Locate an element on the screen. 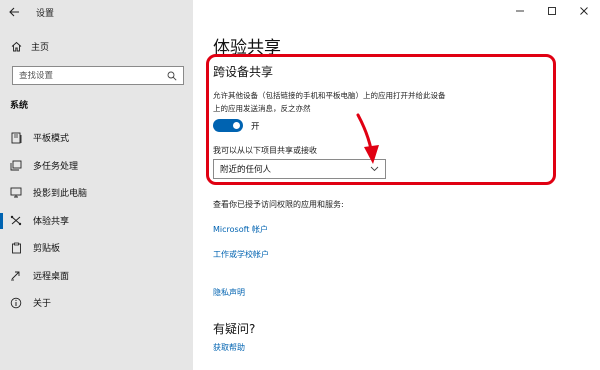  close-button is located at coordinates (584, 11).